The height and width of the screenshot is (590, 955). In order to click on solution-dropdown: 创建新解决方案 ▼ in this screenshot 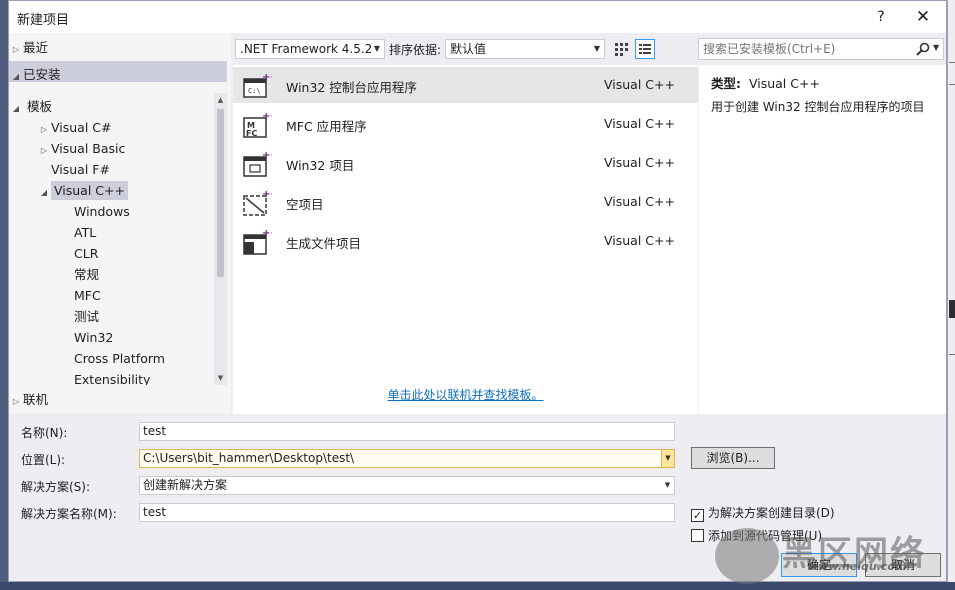, I will do `click(407, 485)`.